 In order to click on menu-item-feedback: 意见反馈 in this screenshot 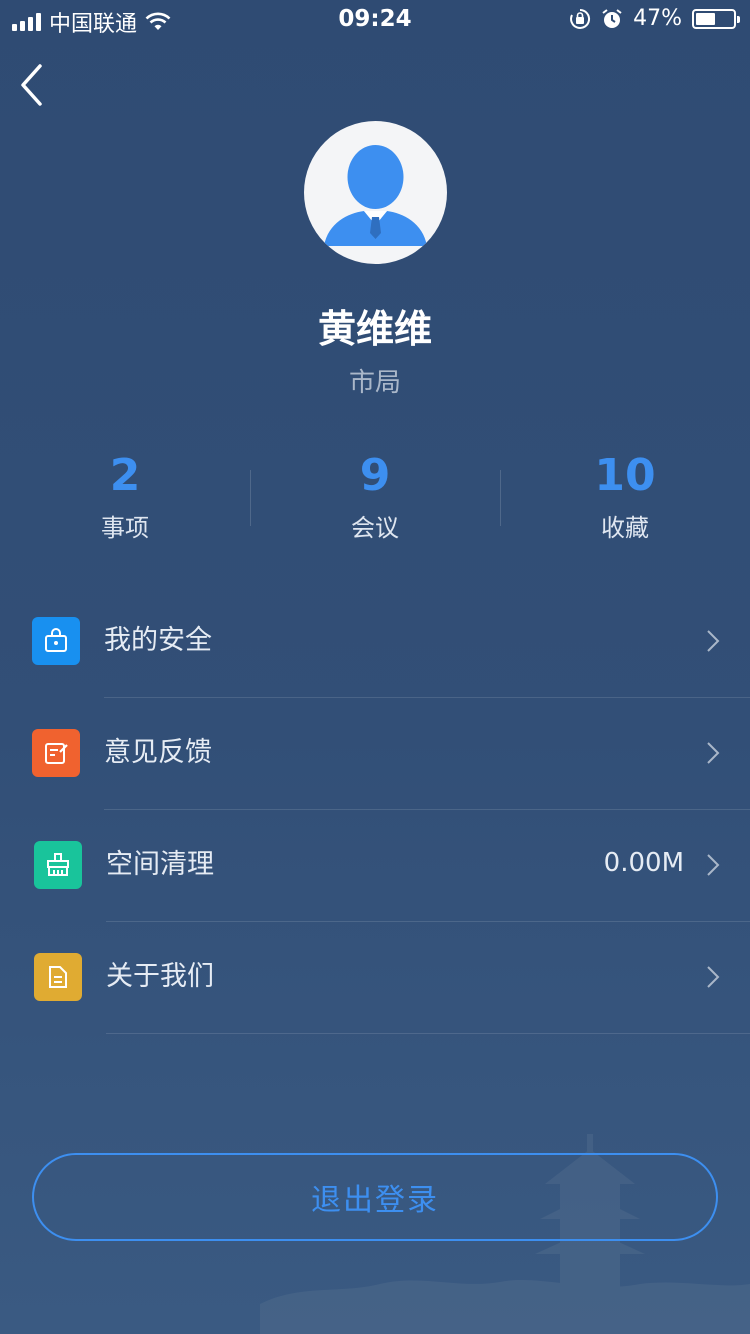, I will do `click(375, 754)`.